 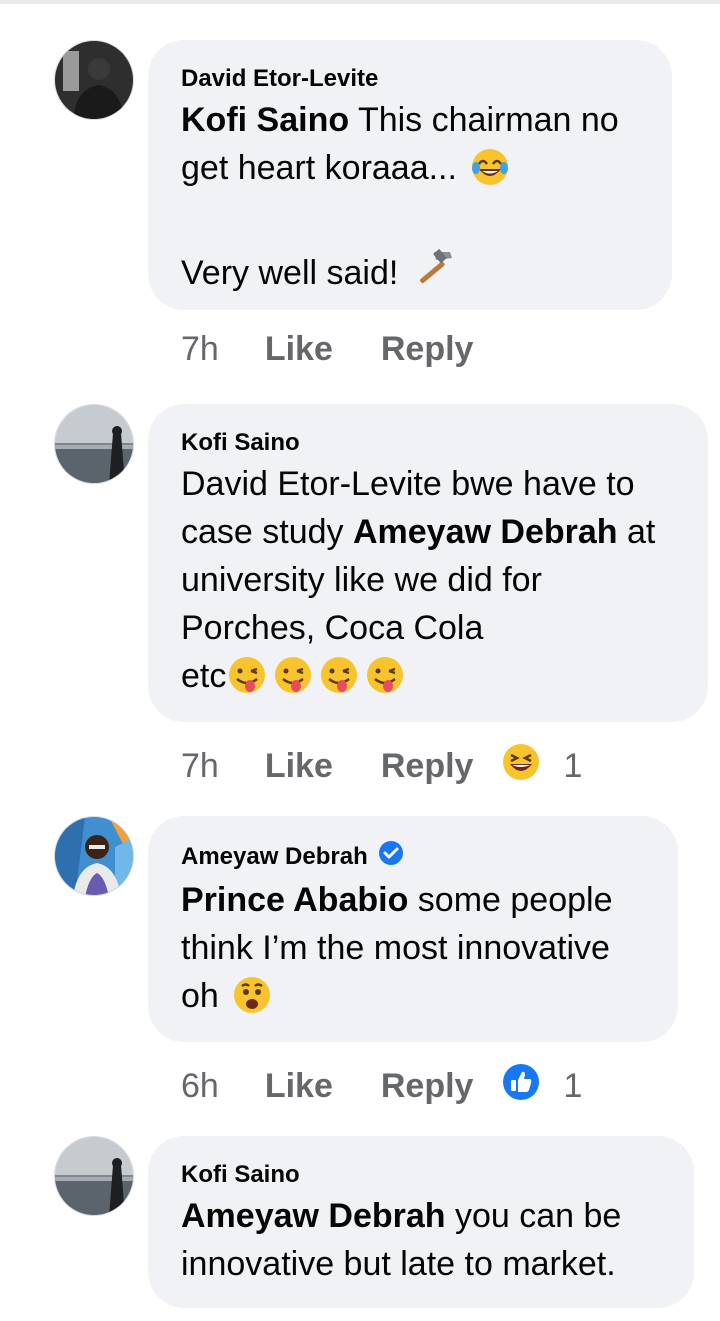 I want to click on hammer-icon, so click(x=434, y=276).